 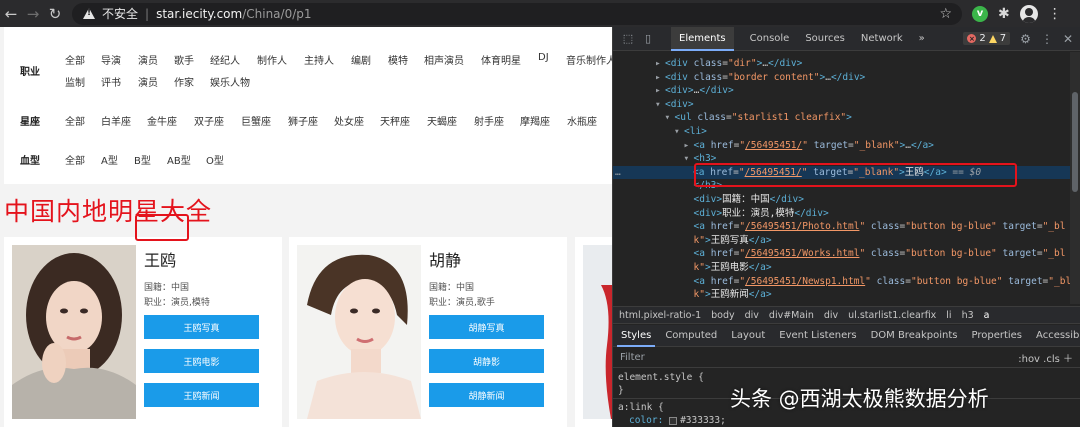 I want to click on more-tabs-icon: », so click(x=922, y=39).